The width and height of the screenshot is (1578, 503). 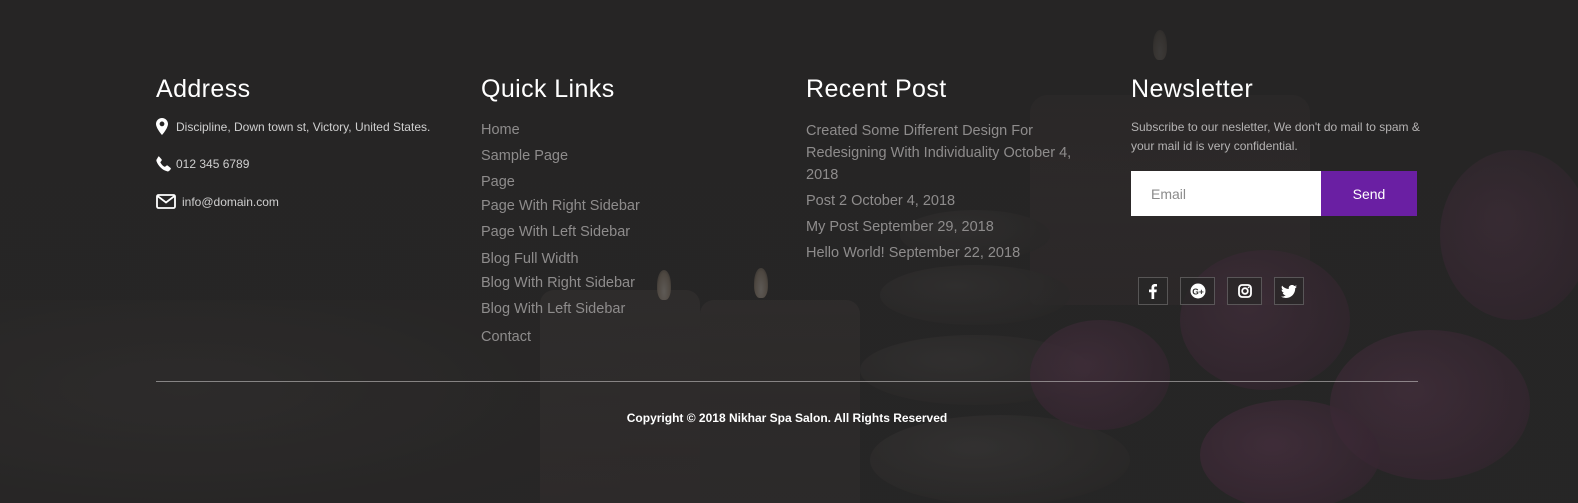 What do you see at coordinates (560, 206) in the screenshot?
I see `quick-link-page-right-sidebar: Page With Right Sidebar` at bounding box center [560, 206].